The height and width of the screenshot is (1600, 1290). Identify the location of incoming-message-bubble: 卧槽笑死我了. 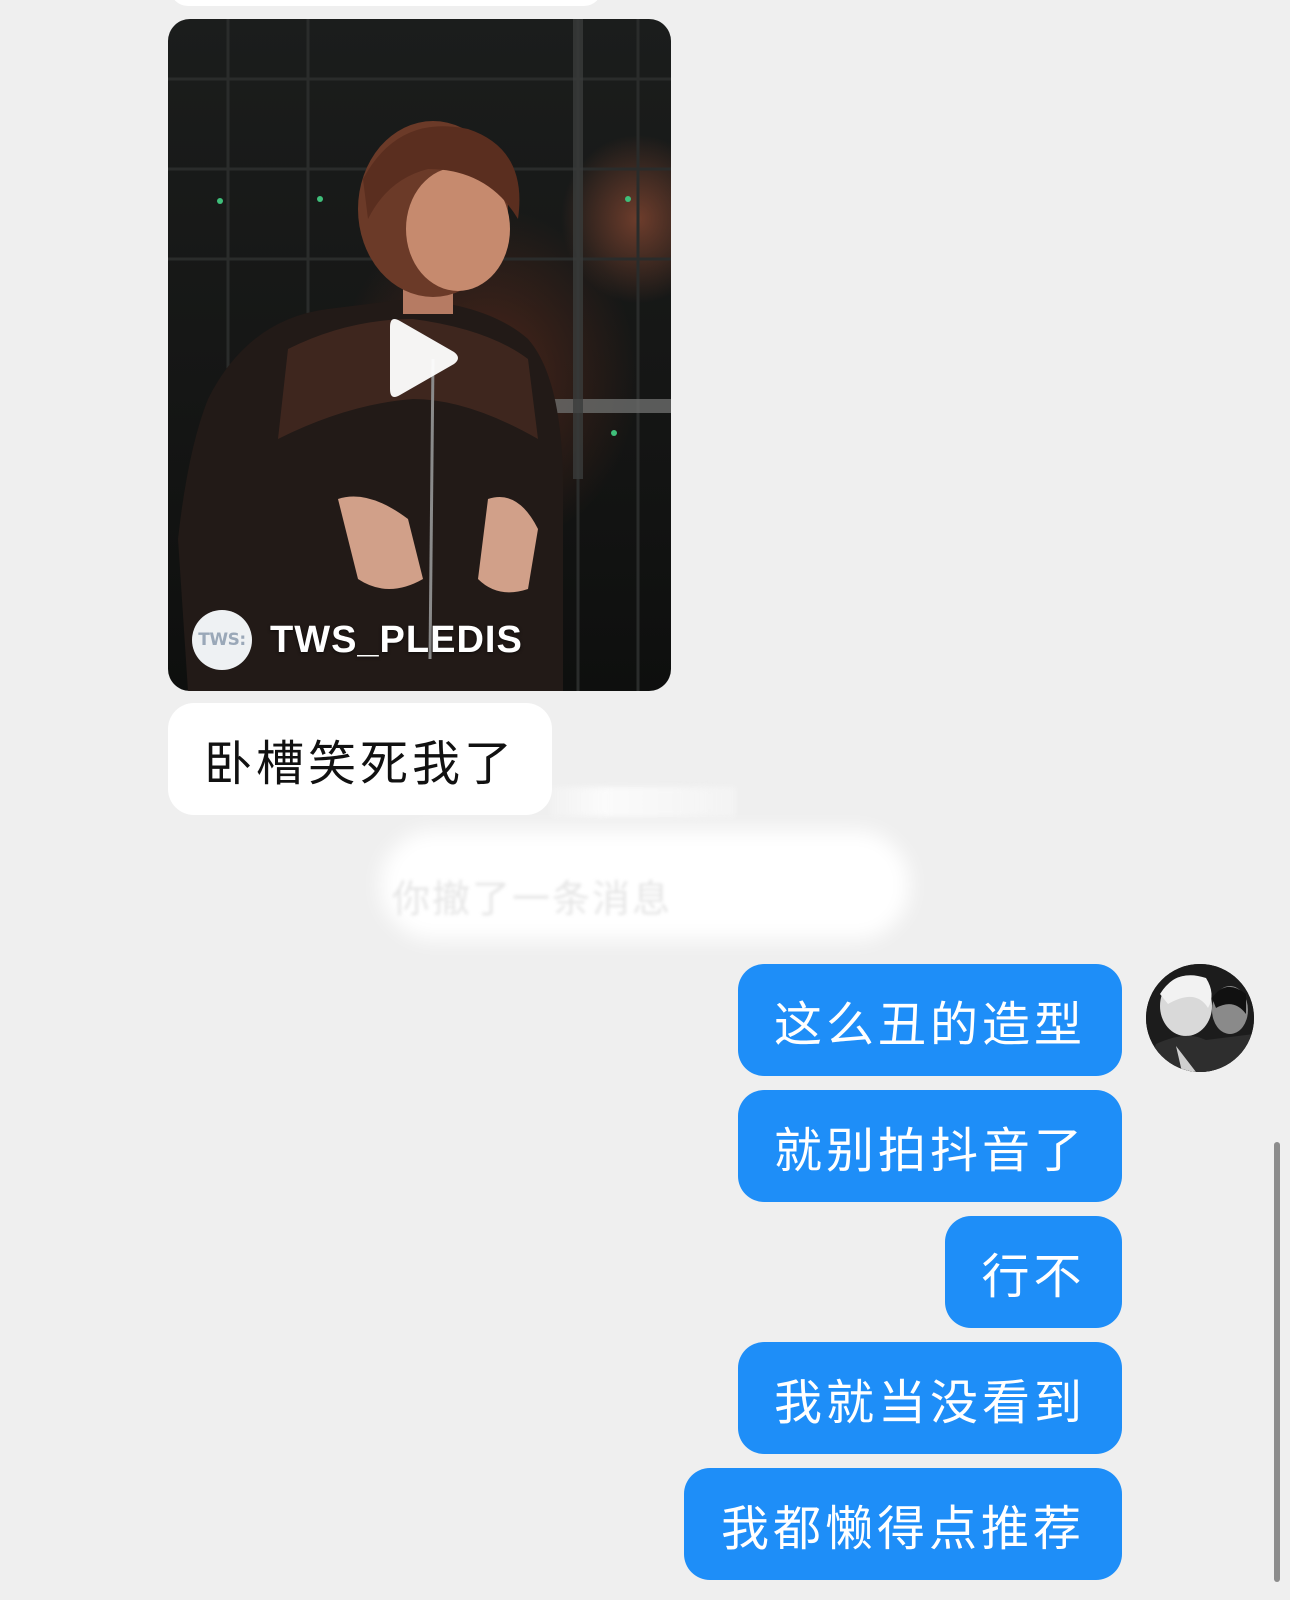
(360, 759).